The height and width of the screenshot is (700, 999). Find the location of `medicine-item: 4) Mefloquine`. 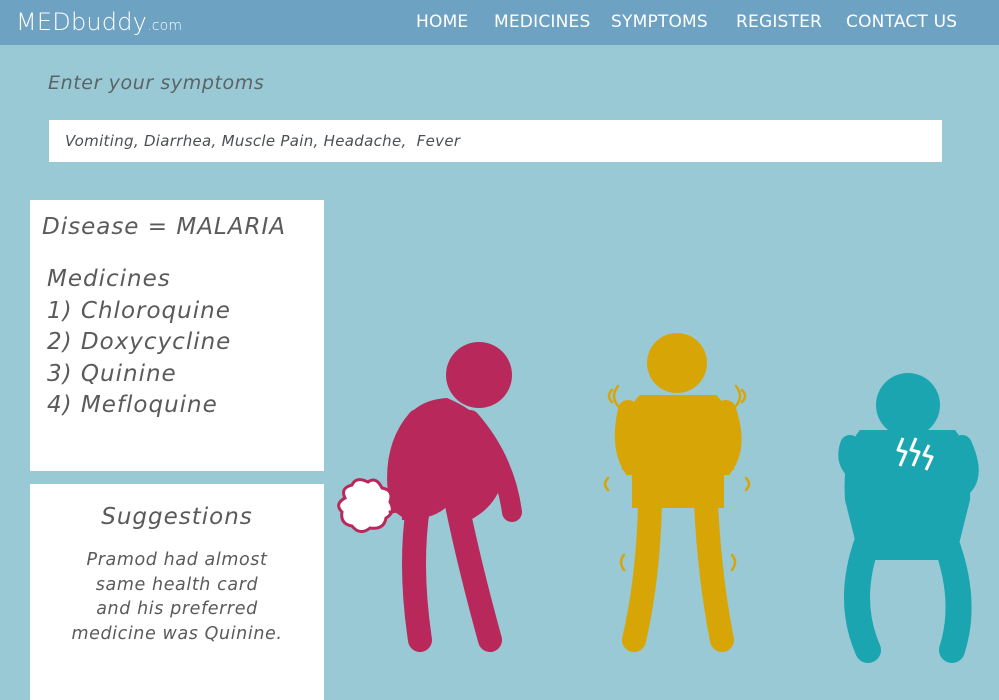

medicine-item: 4) Mefloquine is located at coordinates (132, 405).